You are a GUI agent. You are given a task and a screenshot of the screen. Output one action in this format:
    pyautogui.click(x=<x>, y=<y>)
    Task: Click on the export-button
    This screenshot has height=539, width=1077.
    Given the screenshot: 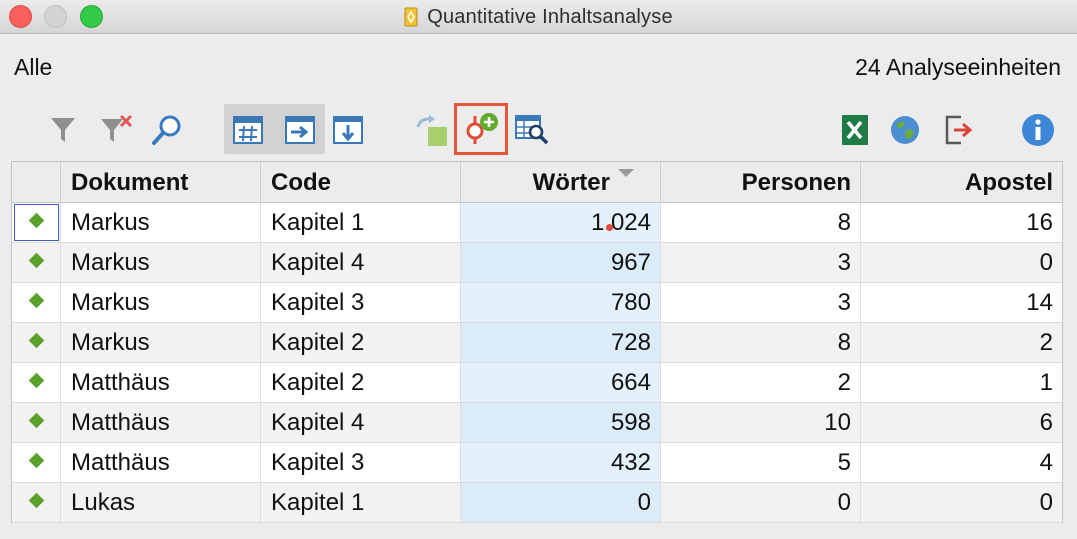 What is the action you would take?
    pyautogui.click(x=958, y=130)
    